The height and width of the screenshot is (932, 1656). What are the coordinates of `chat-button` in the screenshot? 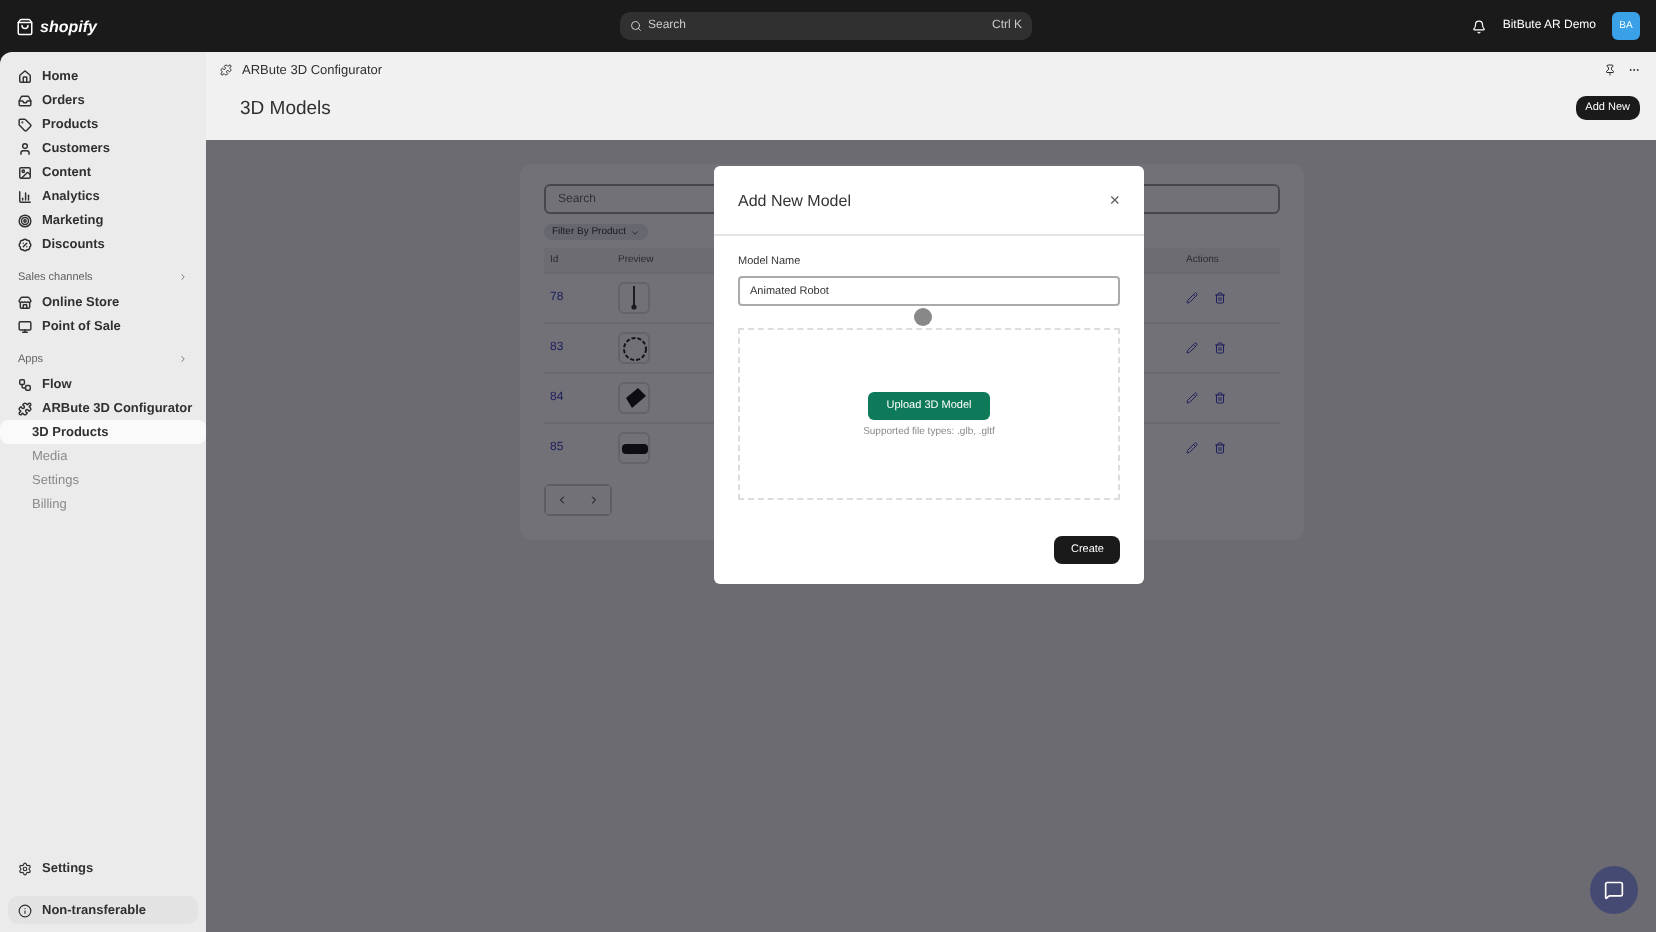 It's located at (1614, 890).